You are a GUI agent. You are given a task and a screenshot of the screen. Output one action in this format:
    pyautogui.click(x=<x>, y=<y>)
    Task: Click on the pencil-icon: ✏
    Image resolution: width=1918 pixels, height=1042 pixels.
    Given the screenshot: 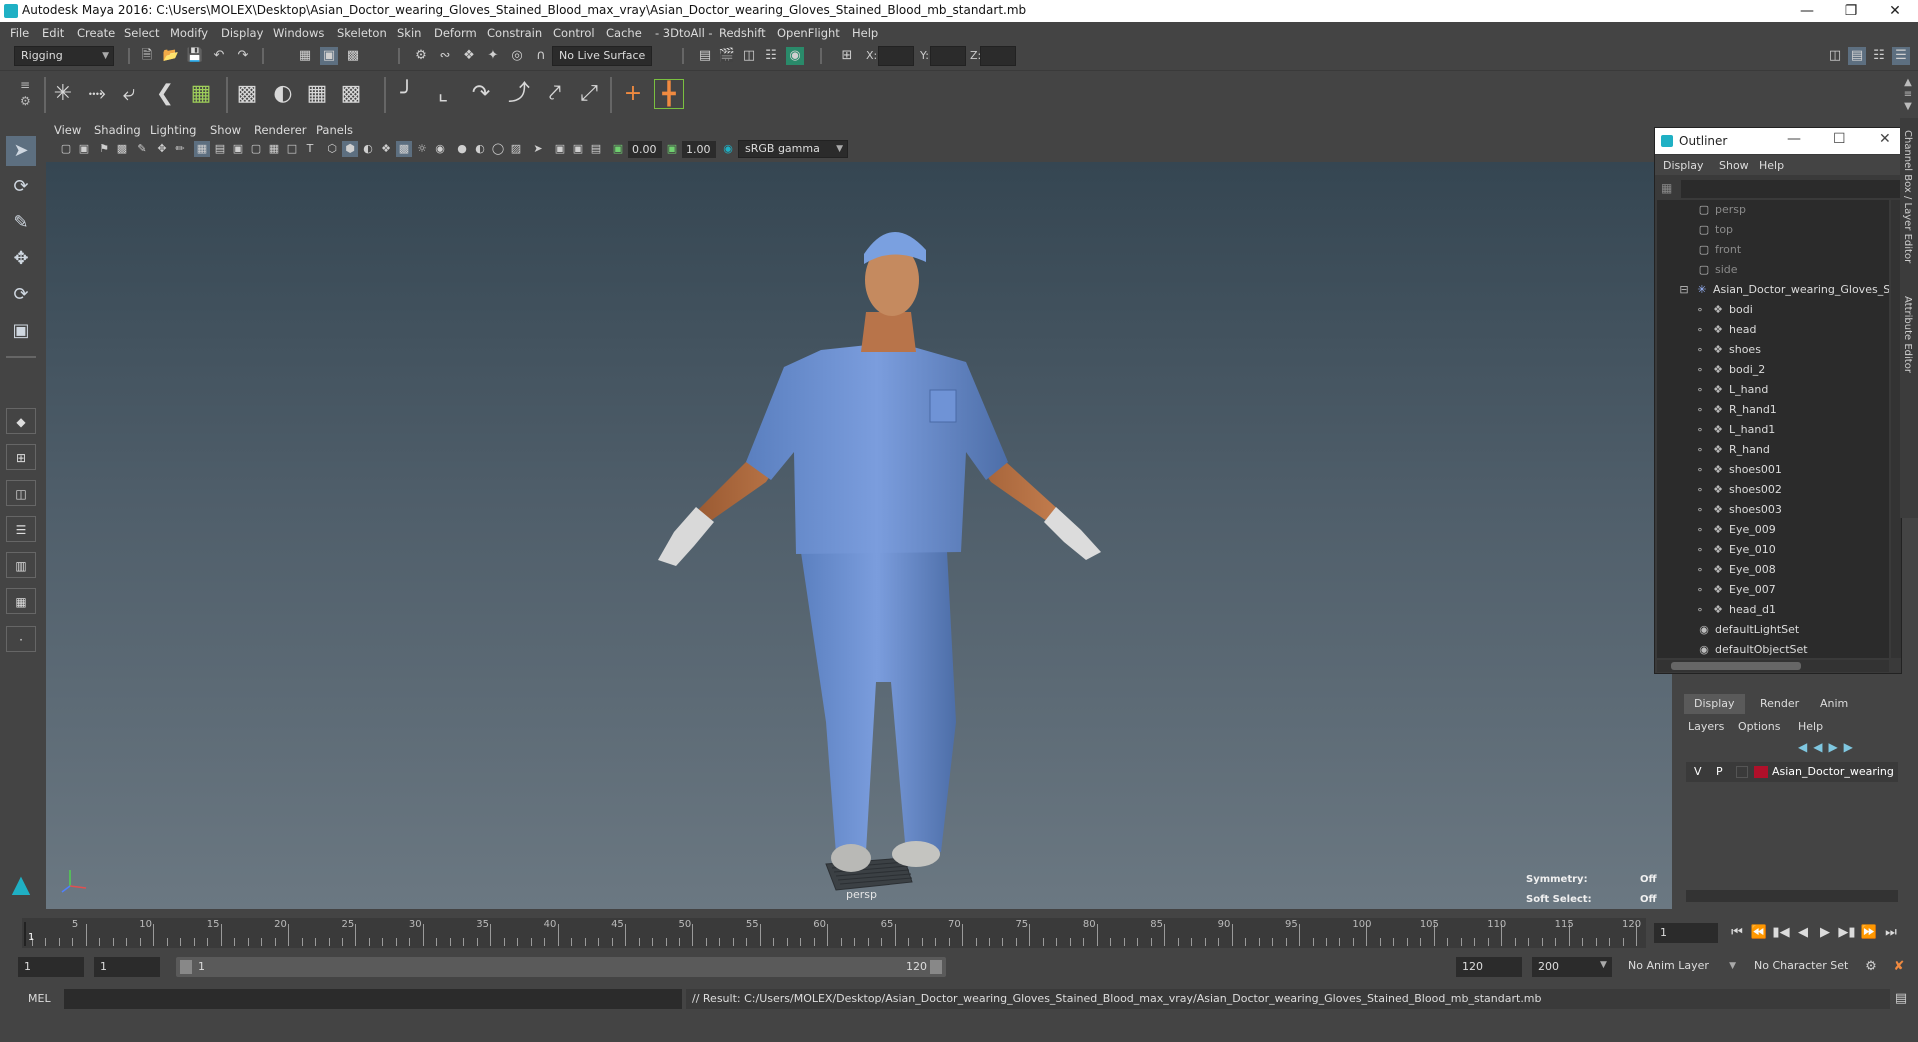 What is the action you would take?
    pyautogui.click(x=180, y=149)
    